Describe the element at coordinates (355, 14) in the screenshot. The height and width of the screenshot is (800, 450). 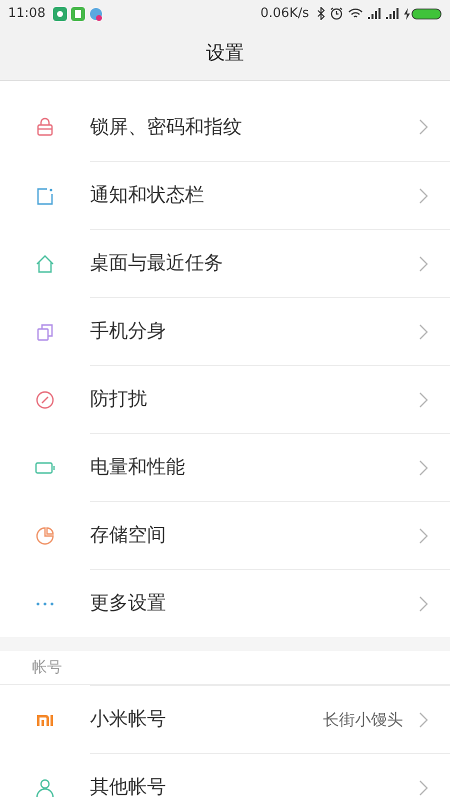
I see `wifi-icon` at that location.